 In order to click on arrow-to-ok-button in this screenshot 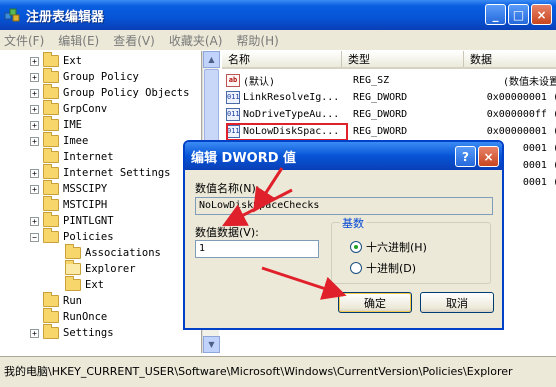, I will do `click(304, 283)`.